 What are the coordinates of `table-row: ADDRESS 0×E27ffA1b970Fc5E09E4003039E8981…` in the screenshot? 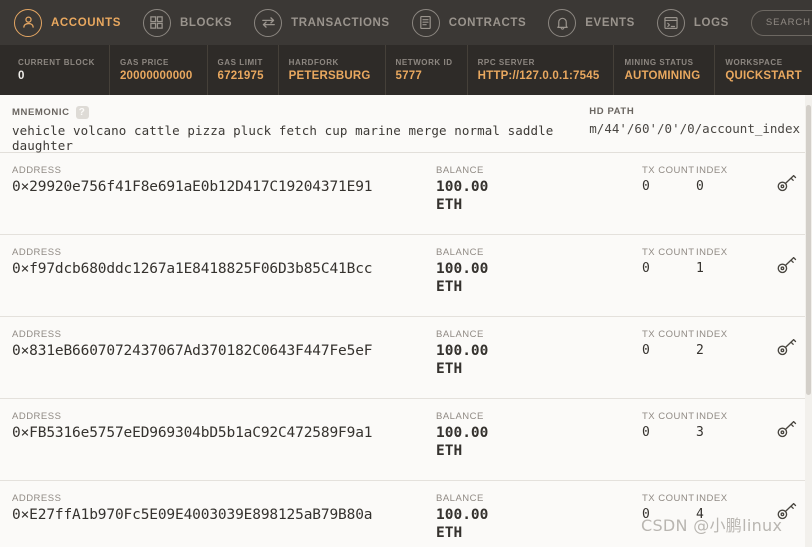 It's located at (406, 514).